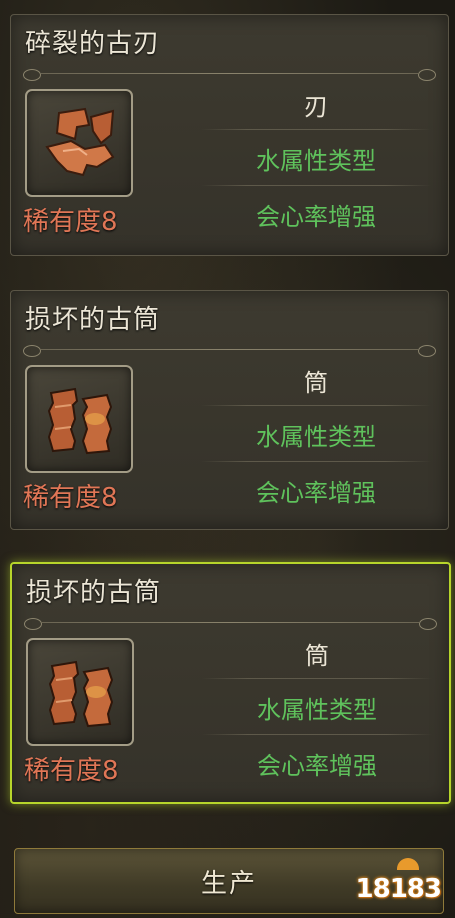 The image size is (455, 918). Describe the element at coordinates (228, 883) in the screenshot. I see `produce-button-label: 生产` at that location.